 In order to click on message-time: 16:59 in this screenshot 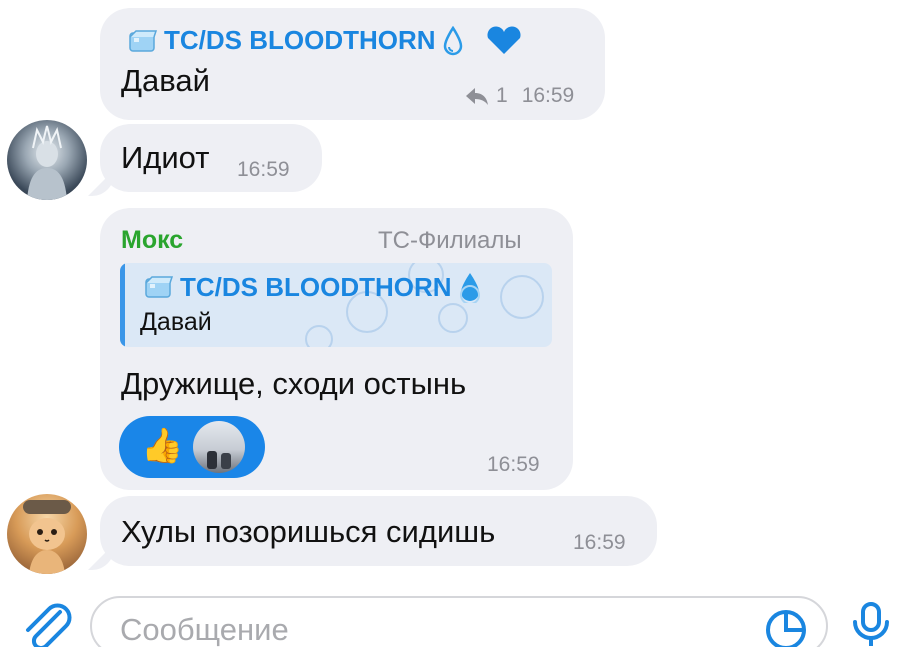, I will do `click(548, 95)`.